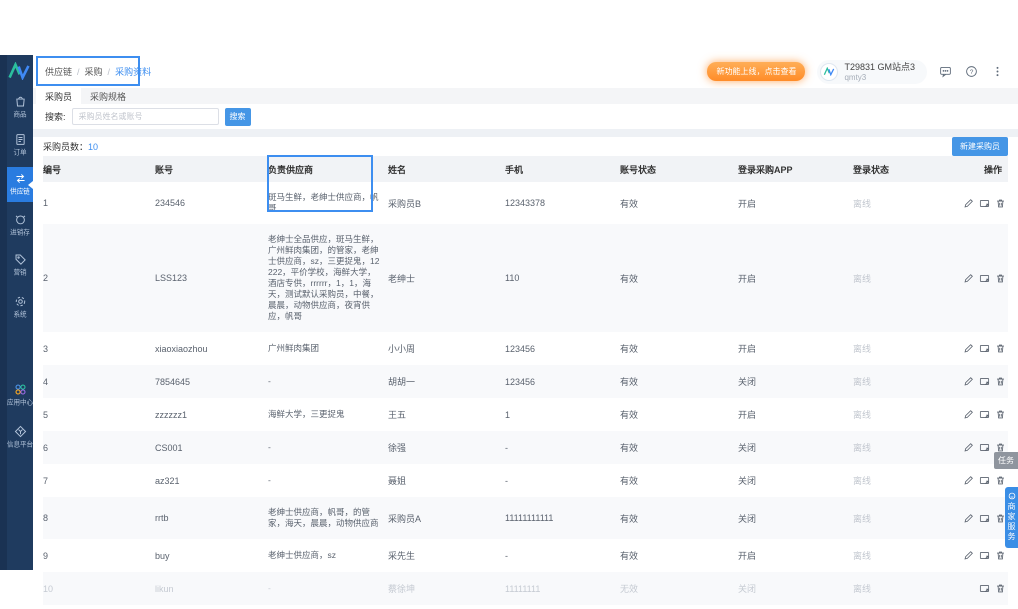 This screenshot has height=609, width=1018. I want to click on cell-account-status: 有效, so click(629, 518).